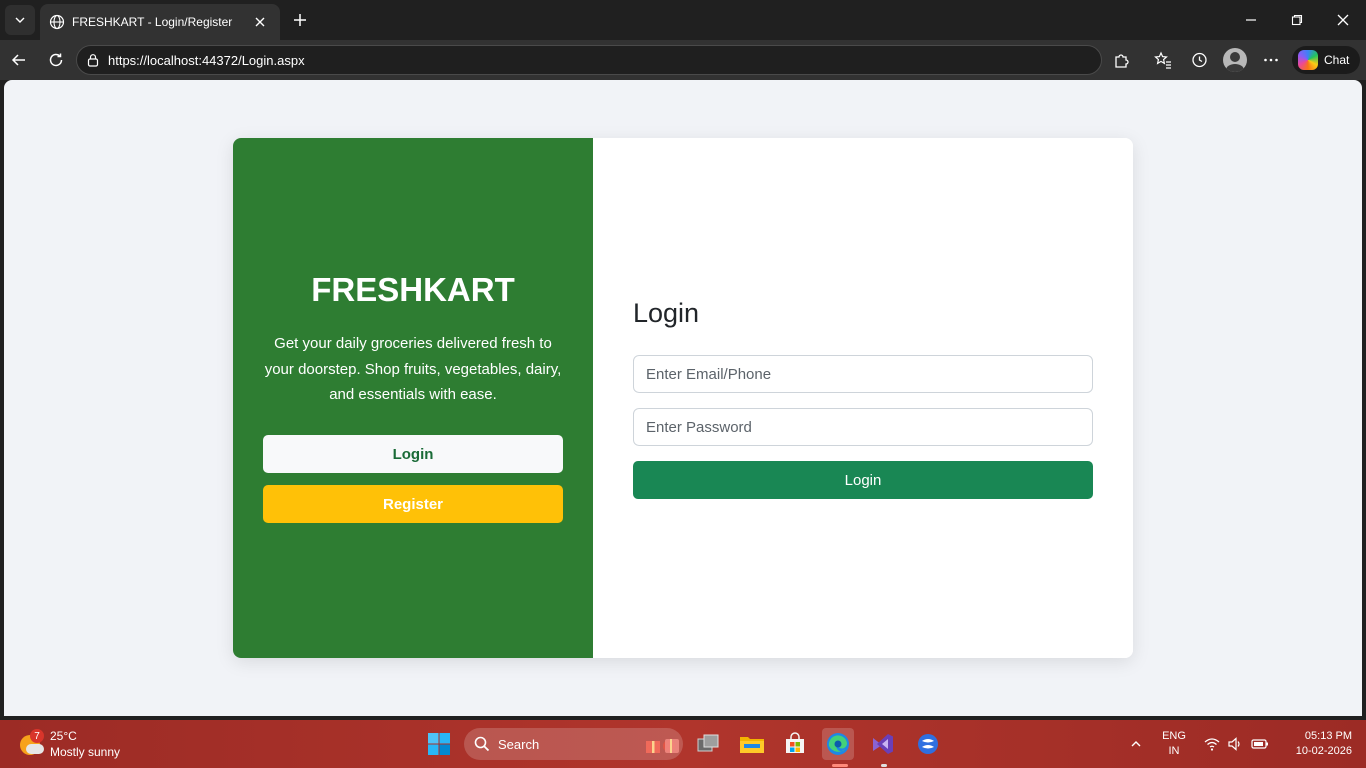  I want to click on windows-start-icon, so click(439, 744).